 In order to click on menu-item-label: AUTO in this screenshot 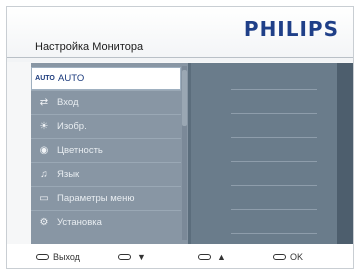, I will do `click(71, 78)`.